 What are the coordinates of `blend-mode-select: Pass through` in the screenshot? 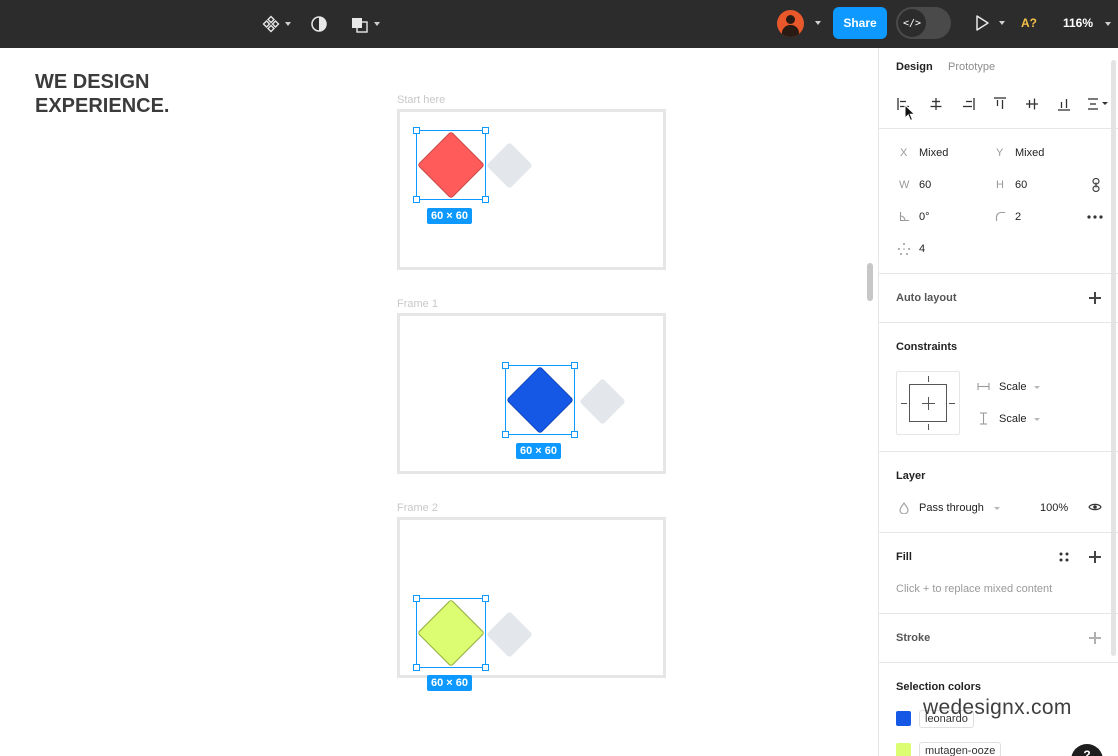 It's located at (951, 508).